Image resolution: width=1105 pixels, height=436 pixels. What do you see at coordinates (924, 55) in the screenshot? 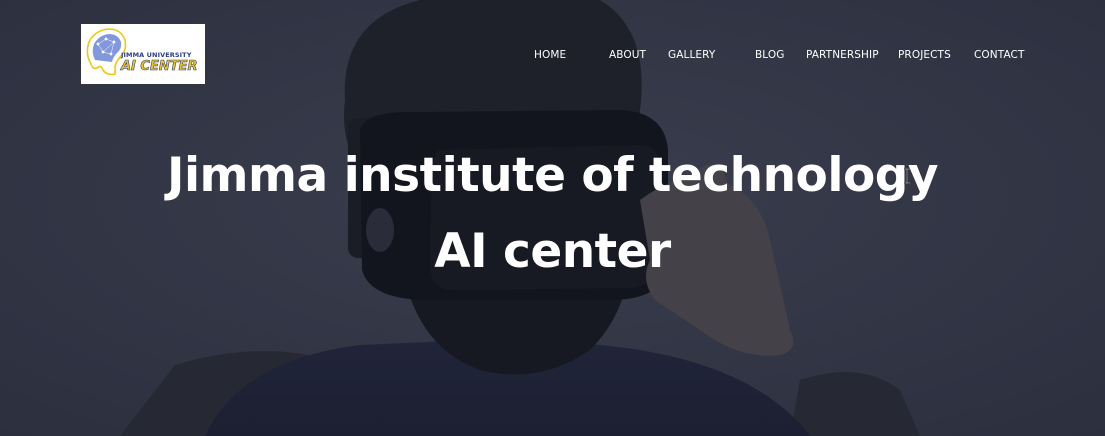
I see `nav-item-projects: PROJECTS` at bounding box center [924, 55].